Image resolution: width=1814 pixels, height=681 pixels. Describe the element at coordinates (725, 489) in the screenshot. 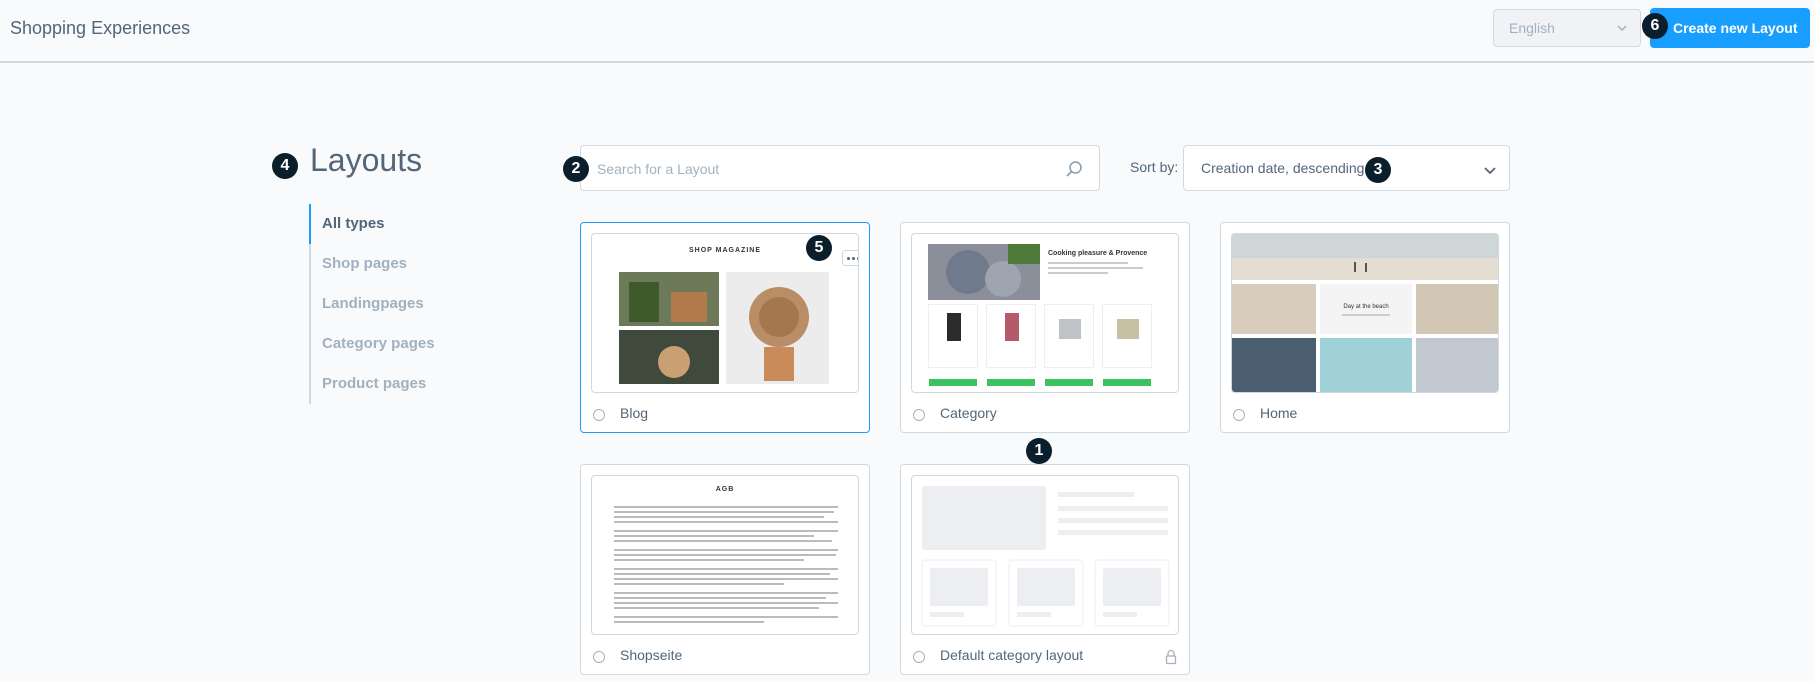

I see `preview-title: AGB` at that location.